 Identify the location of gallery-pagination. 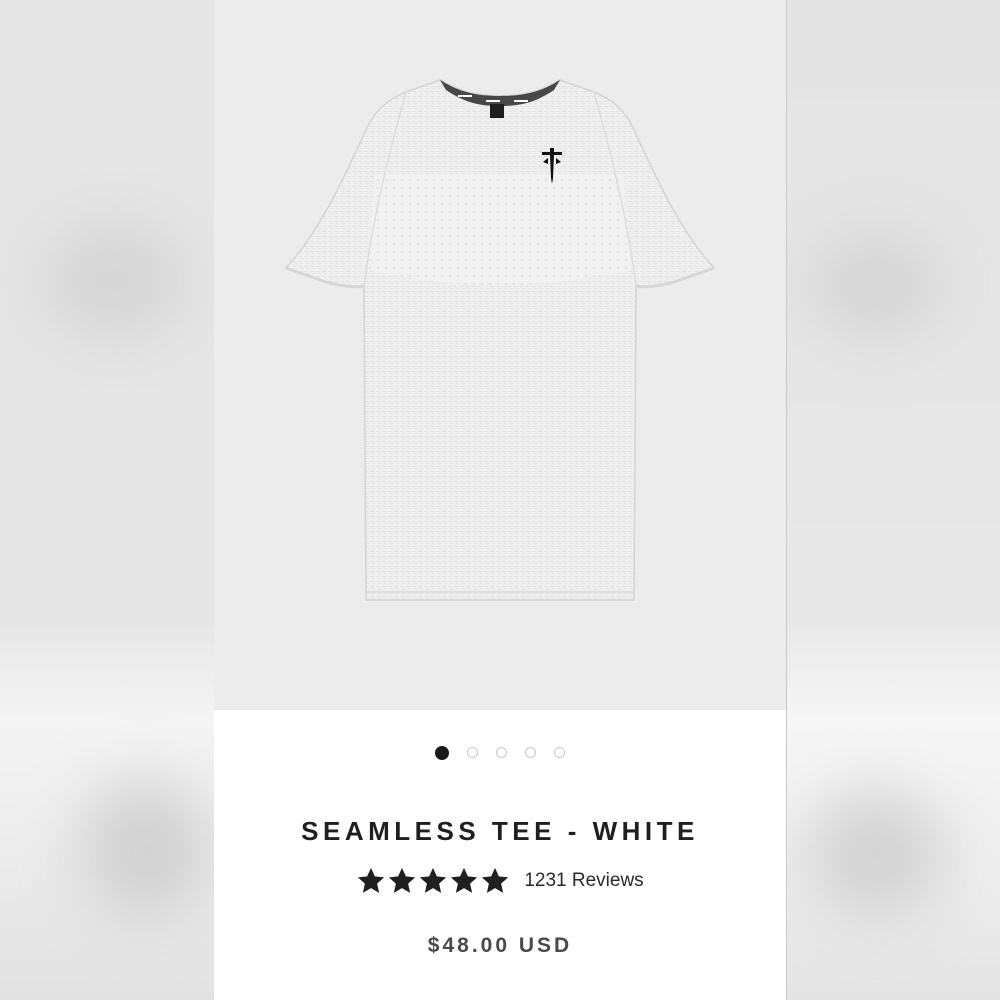
(500, 754).